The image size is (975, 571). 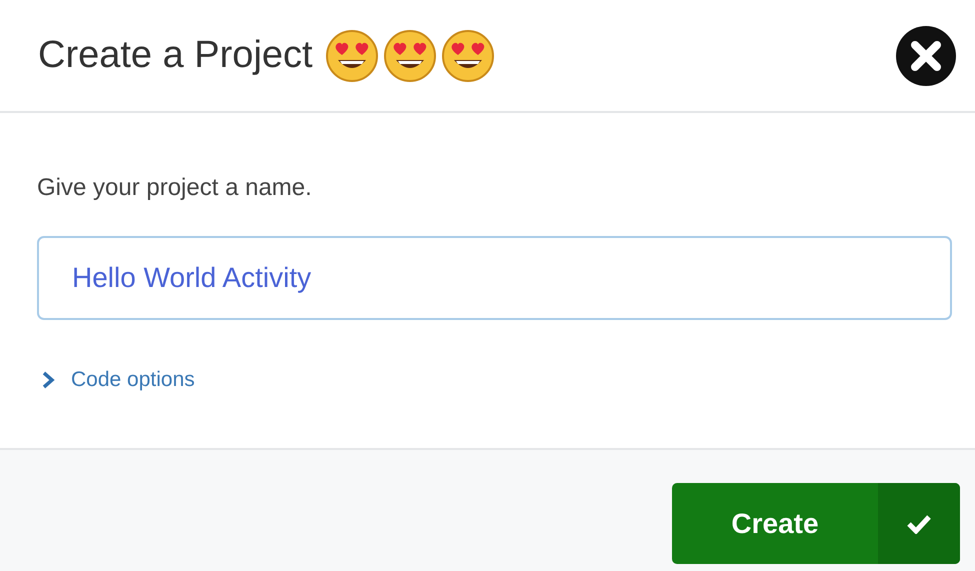 I want to click on code-options-link: Code options, so click(x=118, y=380).